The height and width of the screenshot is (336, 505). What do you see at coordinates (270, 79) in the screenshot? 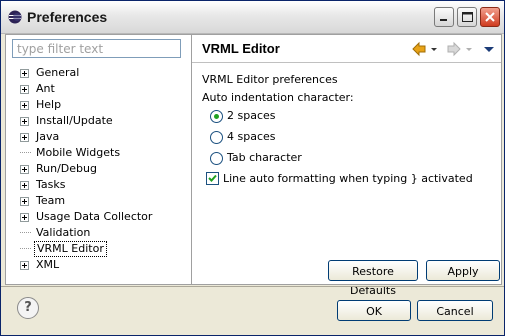
I see `page-description: VRML Editor preferences` at bounding box center [270, 79].